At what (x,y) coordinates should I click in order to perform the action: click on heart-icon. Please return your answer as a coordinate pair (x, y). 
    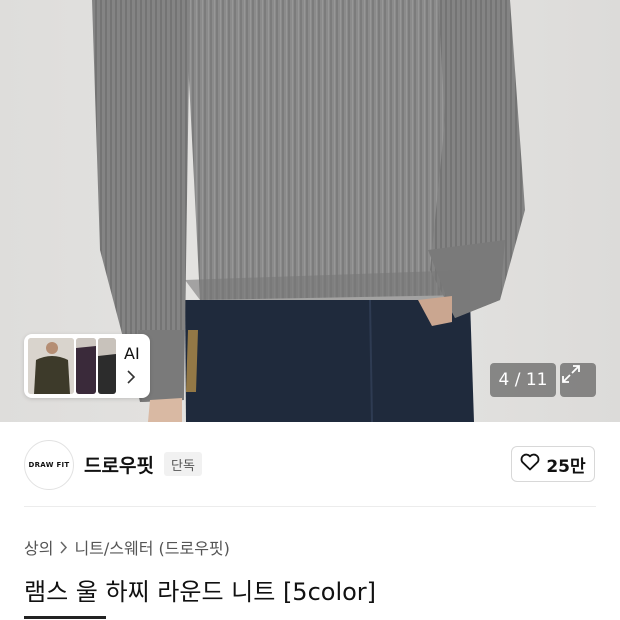
    Looking at the image, I should click on (530, 464).